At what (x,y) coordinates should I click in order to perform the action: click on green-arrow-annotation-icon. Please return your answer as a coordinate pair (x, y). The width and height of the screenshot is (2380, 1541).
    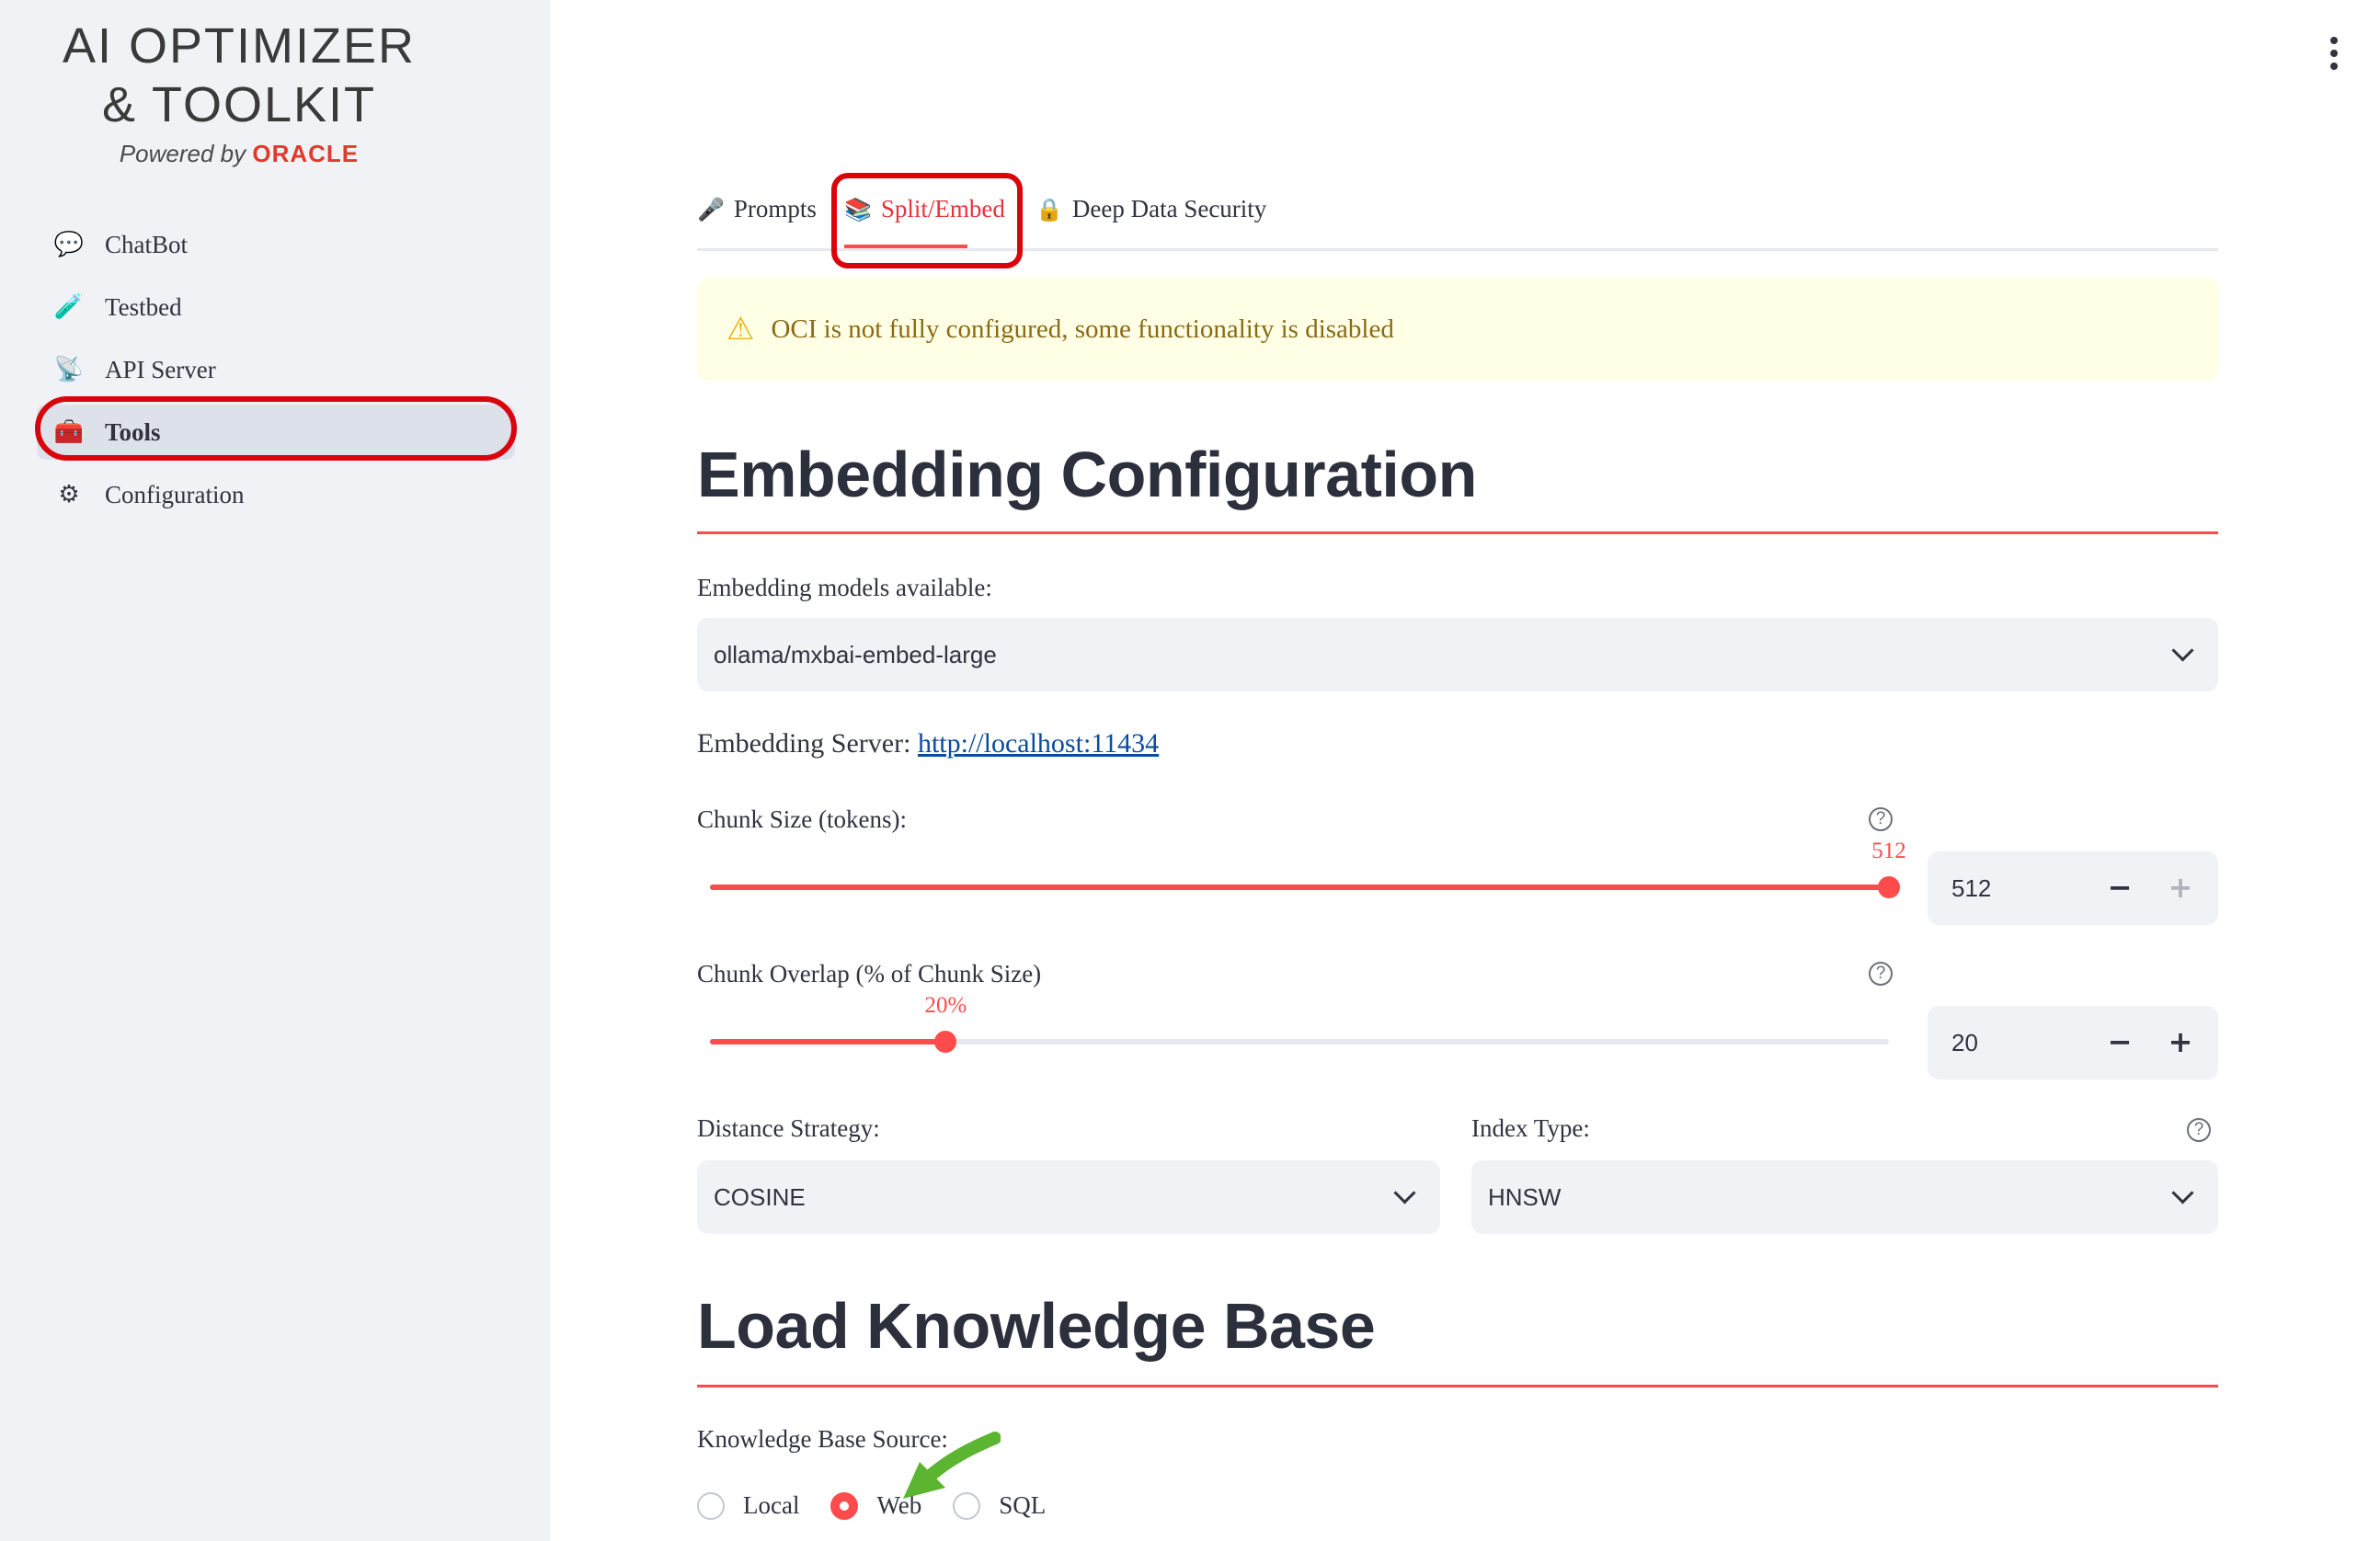
    Looking at the image, I should click on (952, 1465).